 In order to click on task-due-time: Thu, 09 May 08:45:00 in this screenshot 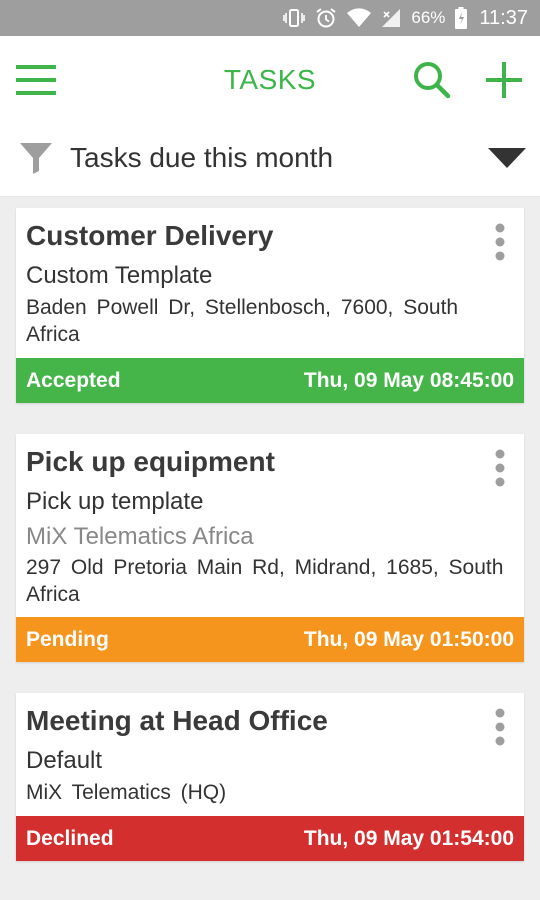, I will do `click(408, 380)`.